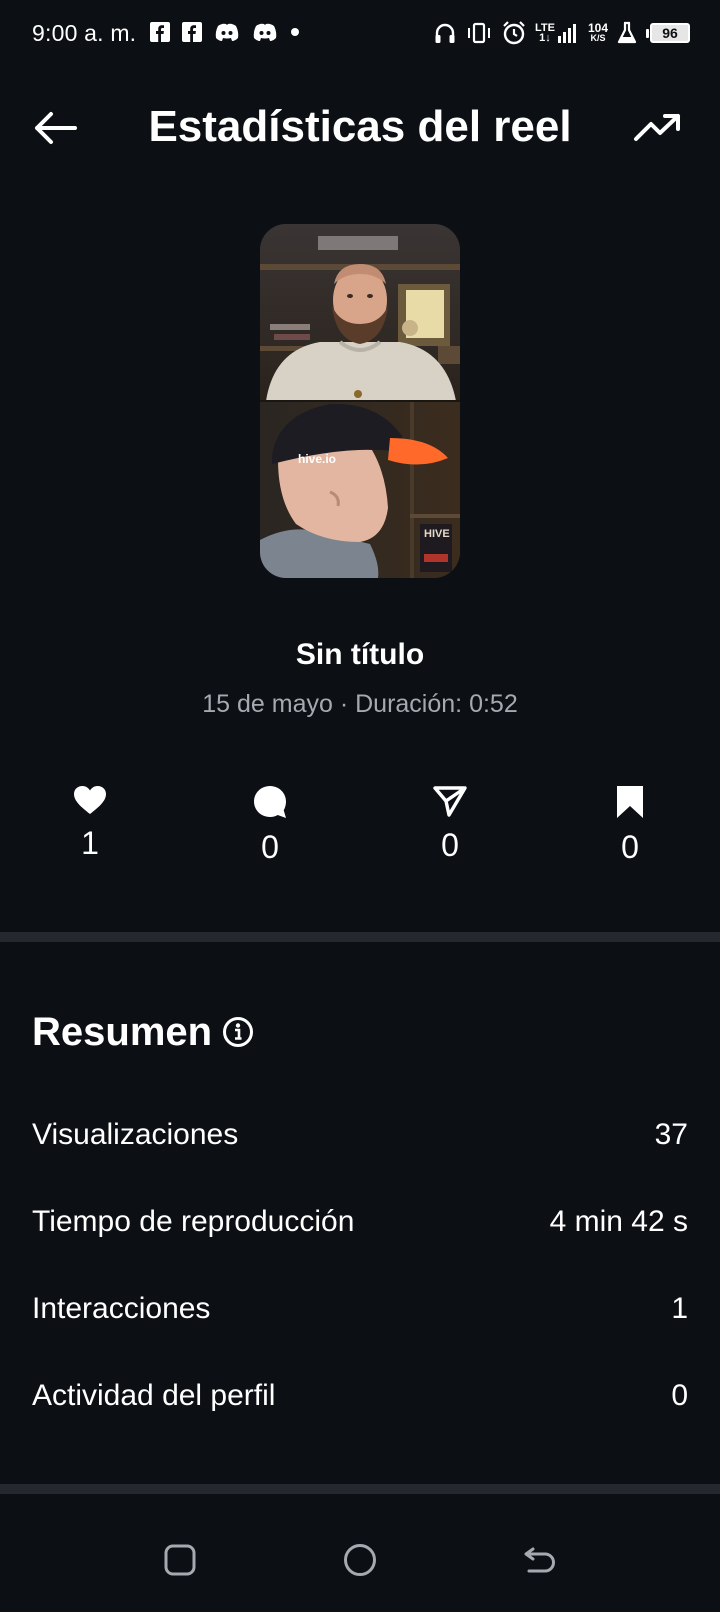  Describe the element at coordinates (545, 38) in the screenshot. I see `network-sub-label: 1↓` at that location.